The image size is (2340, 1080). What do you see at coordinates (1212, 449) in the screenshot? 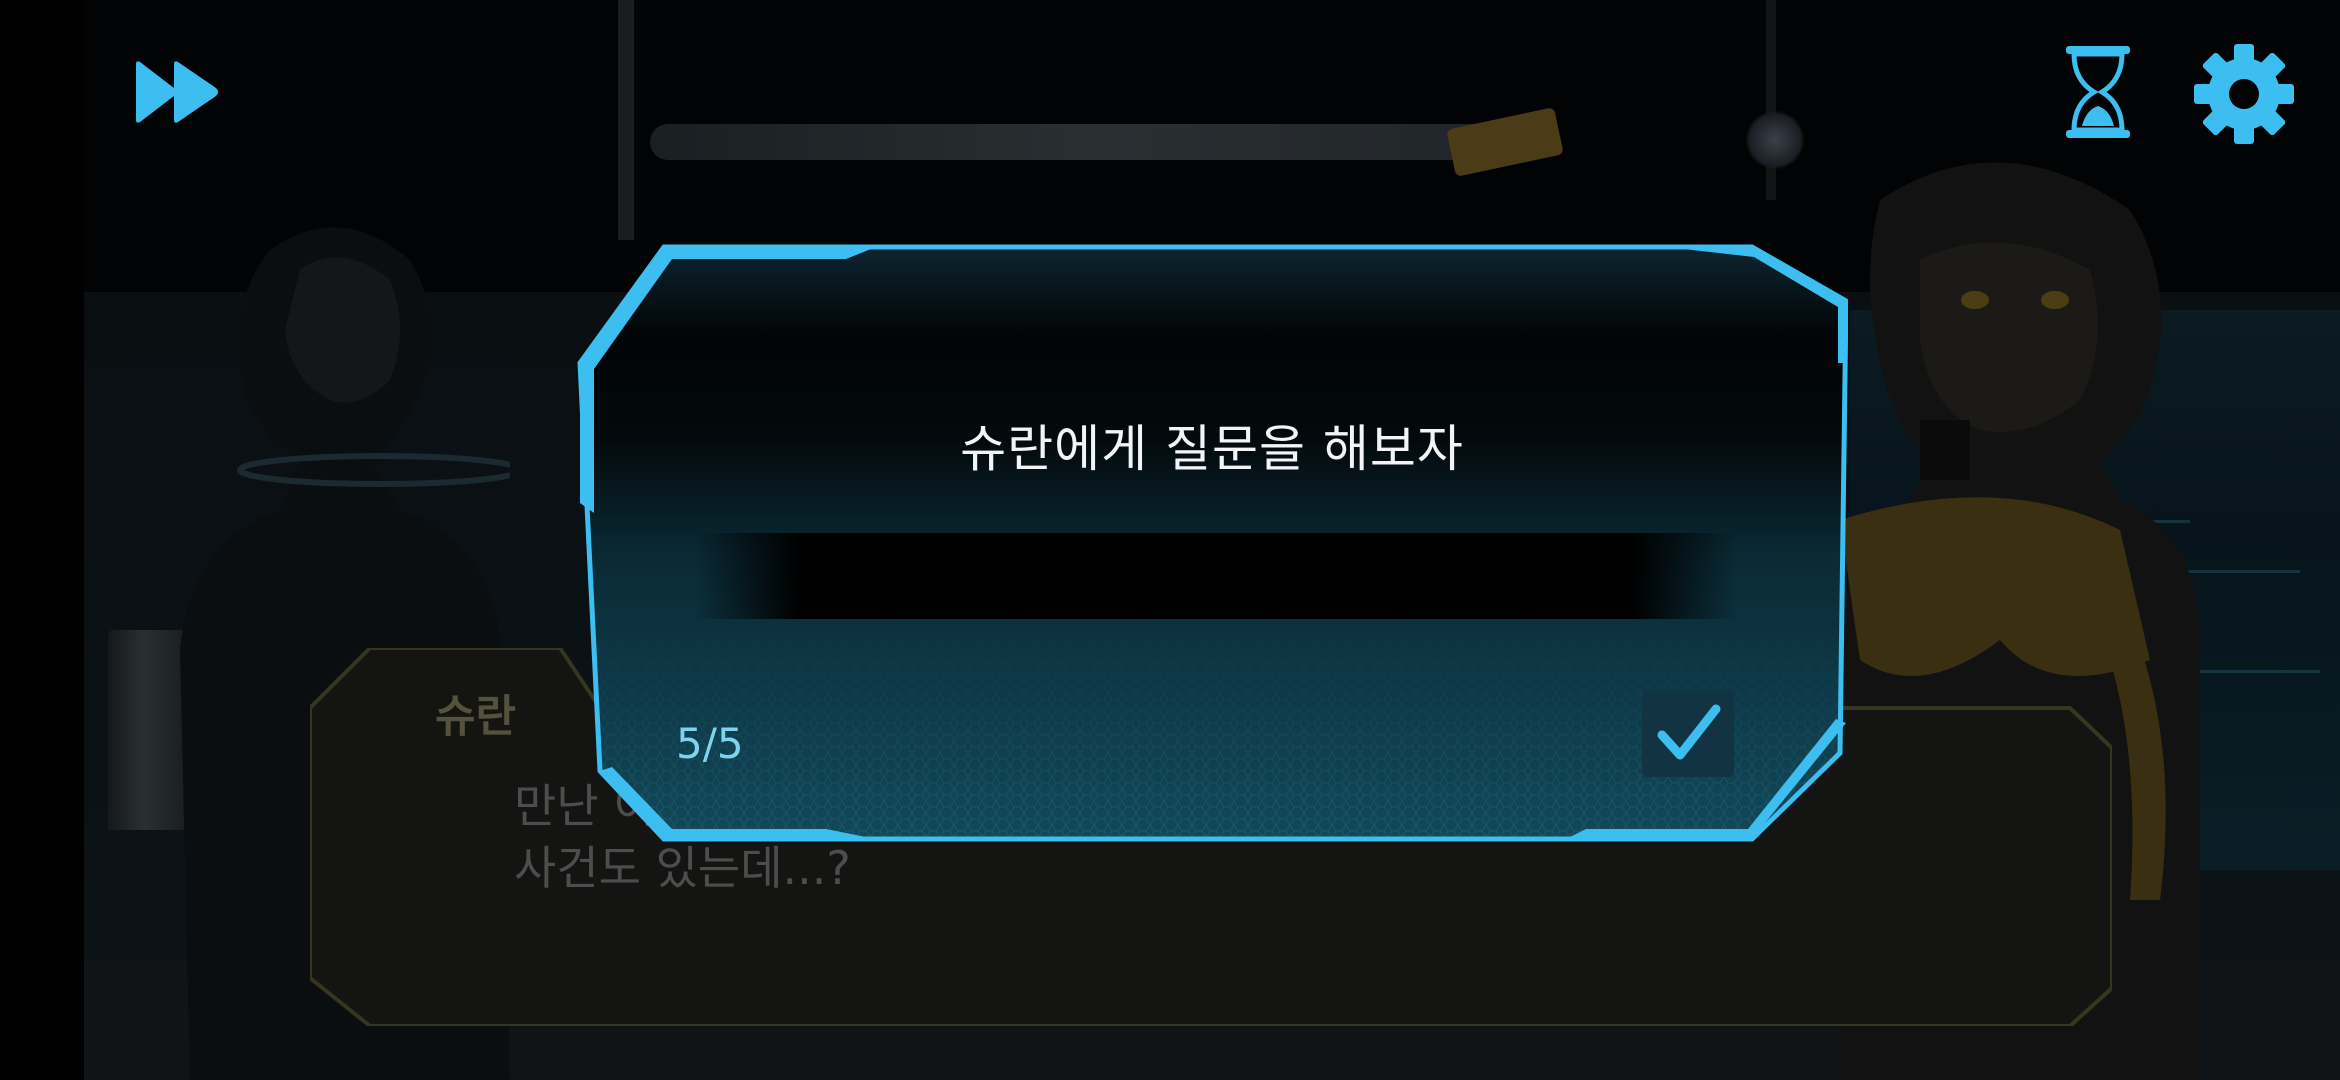
I see `popup-title: 슈란에게 질문을 해보자` at bounding box center [1212, 449].